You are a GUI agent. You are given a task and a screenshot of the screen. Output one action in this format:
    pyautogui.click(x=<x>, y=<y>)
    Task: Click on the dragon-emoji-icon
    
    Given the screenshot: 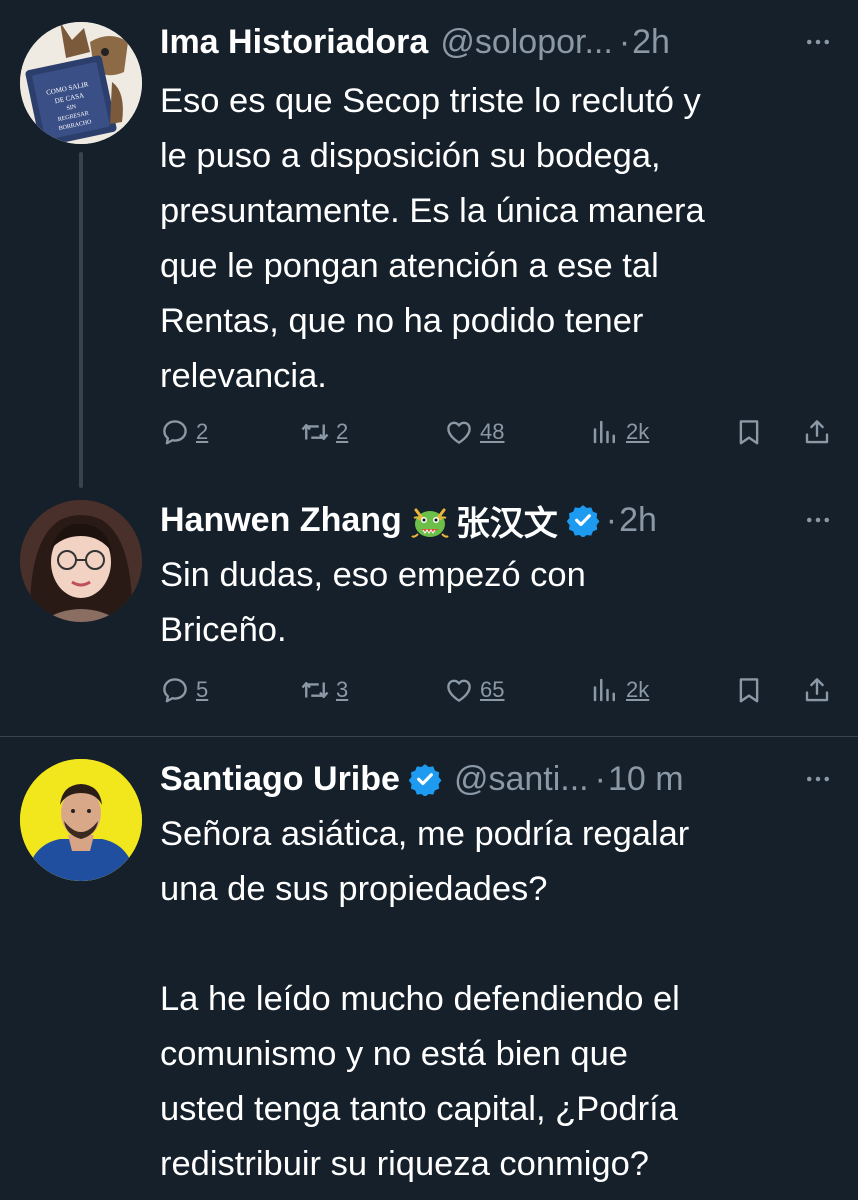 What is the action you would take?
    pyautogui.click(x=430, y=523)
    